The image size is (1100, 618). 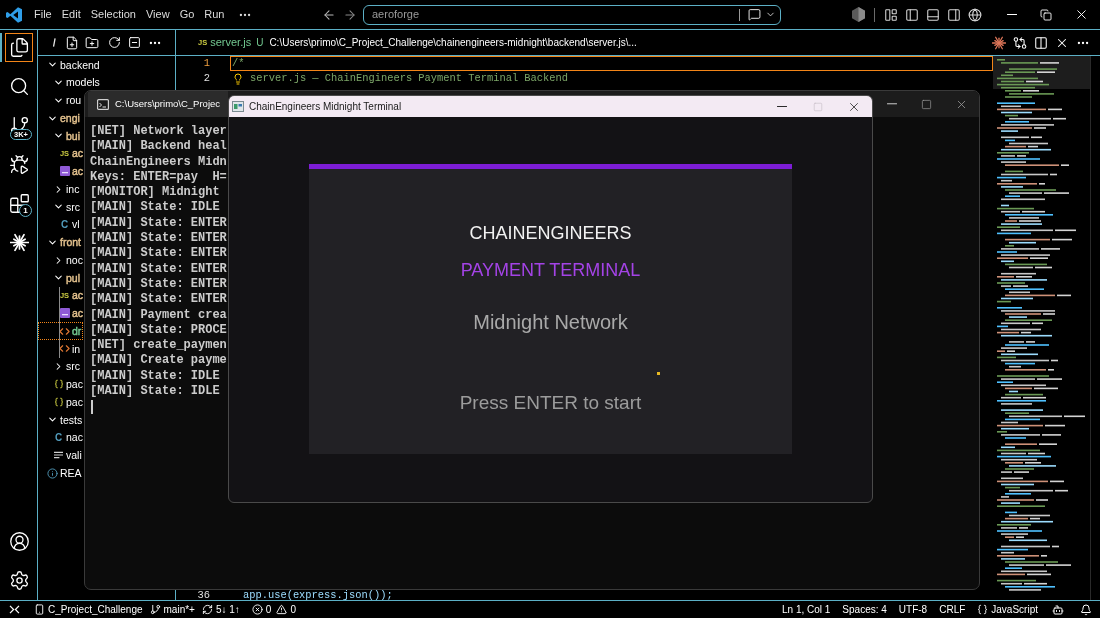 What do you see at coordinates (19, 580) in the screenshot?
I see `settings-icon` at bounding box center [19, 580].